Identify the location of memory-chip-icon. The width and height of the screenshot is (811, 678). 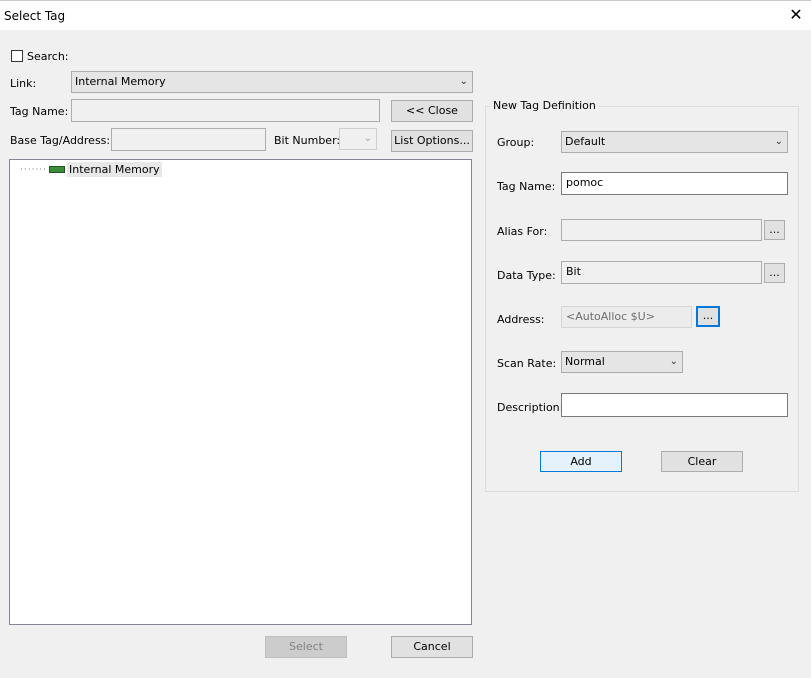
(57, 169).